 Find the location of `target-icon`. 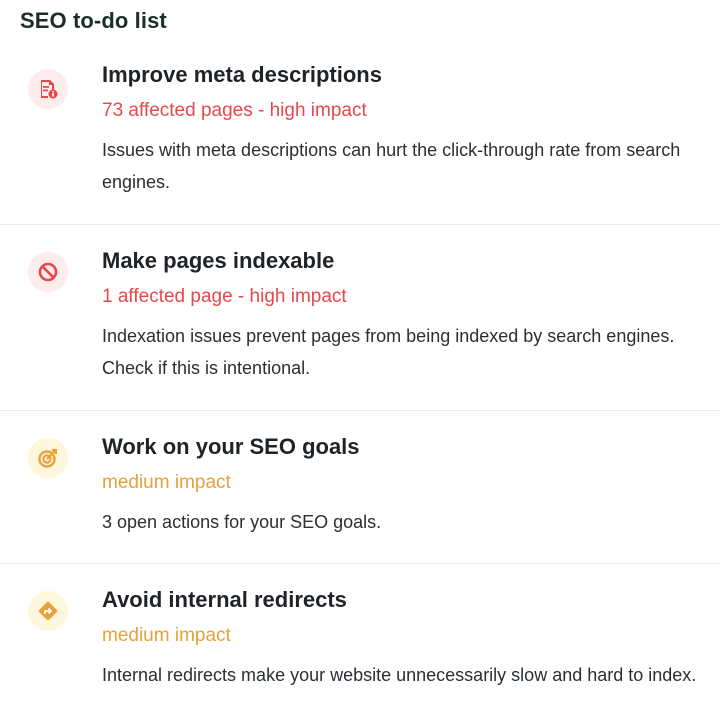

target-icon is located at coordinates (47, 458).